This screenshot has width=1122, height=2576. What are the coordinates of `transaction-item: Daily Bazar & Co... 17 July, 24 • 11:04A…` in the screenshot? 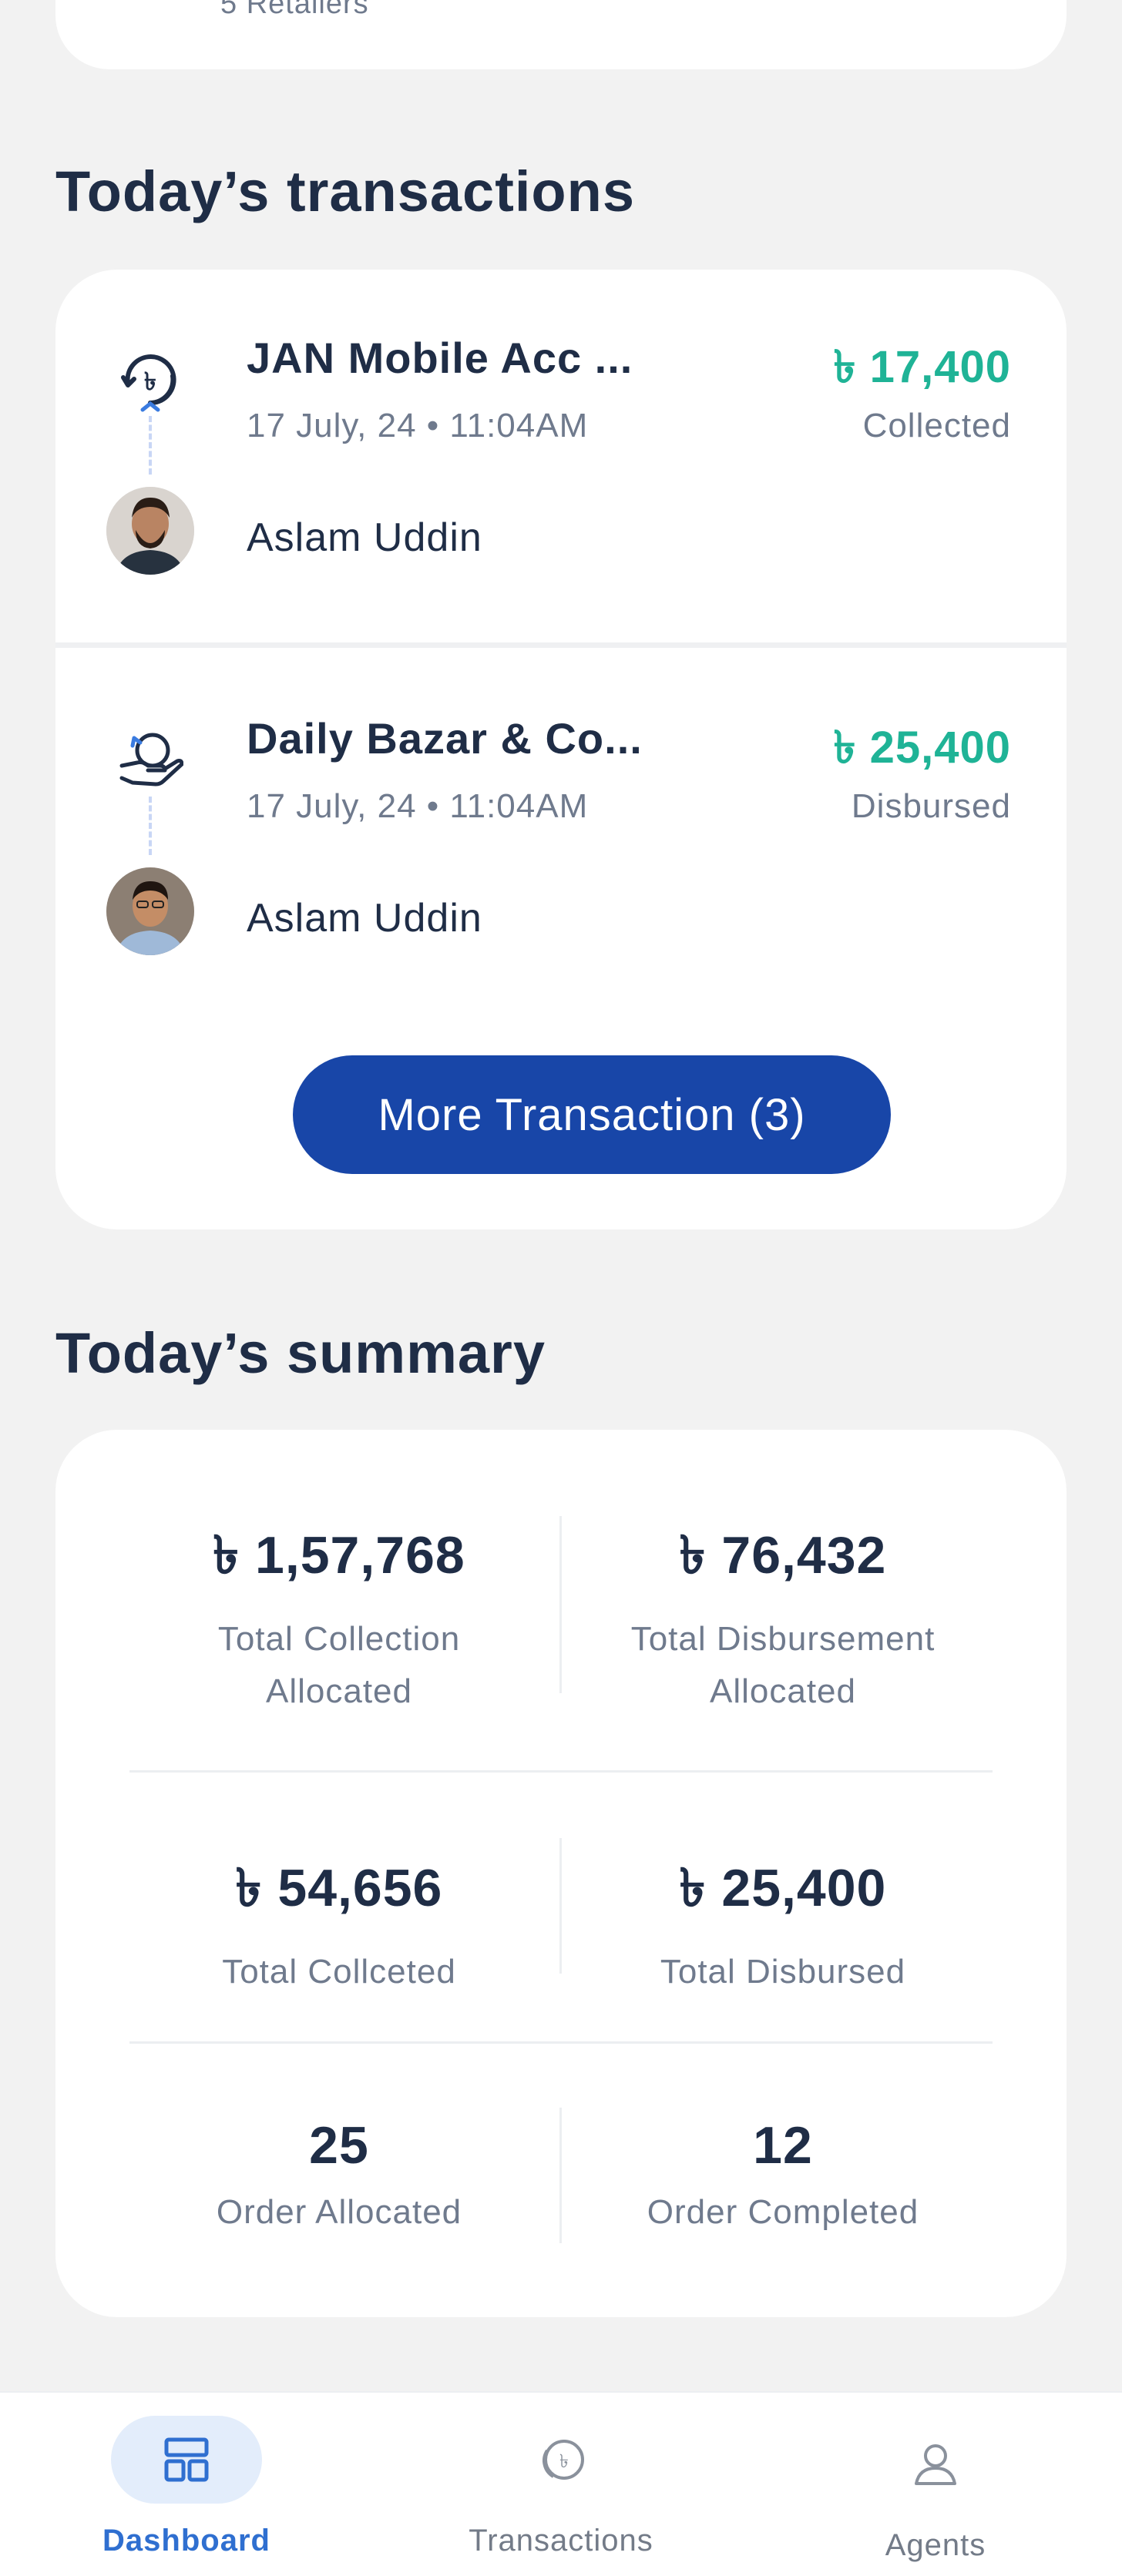 It's located at (561, 835).